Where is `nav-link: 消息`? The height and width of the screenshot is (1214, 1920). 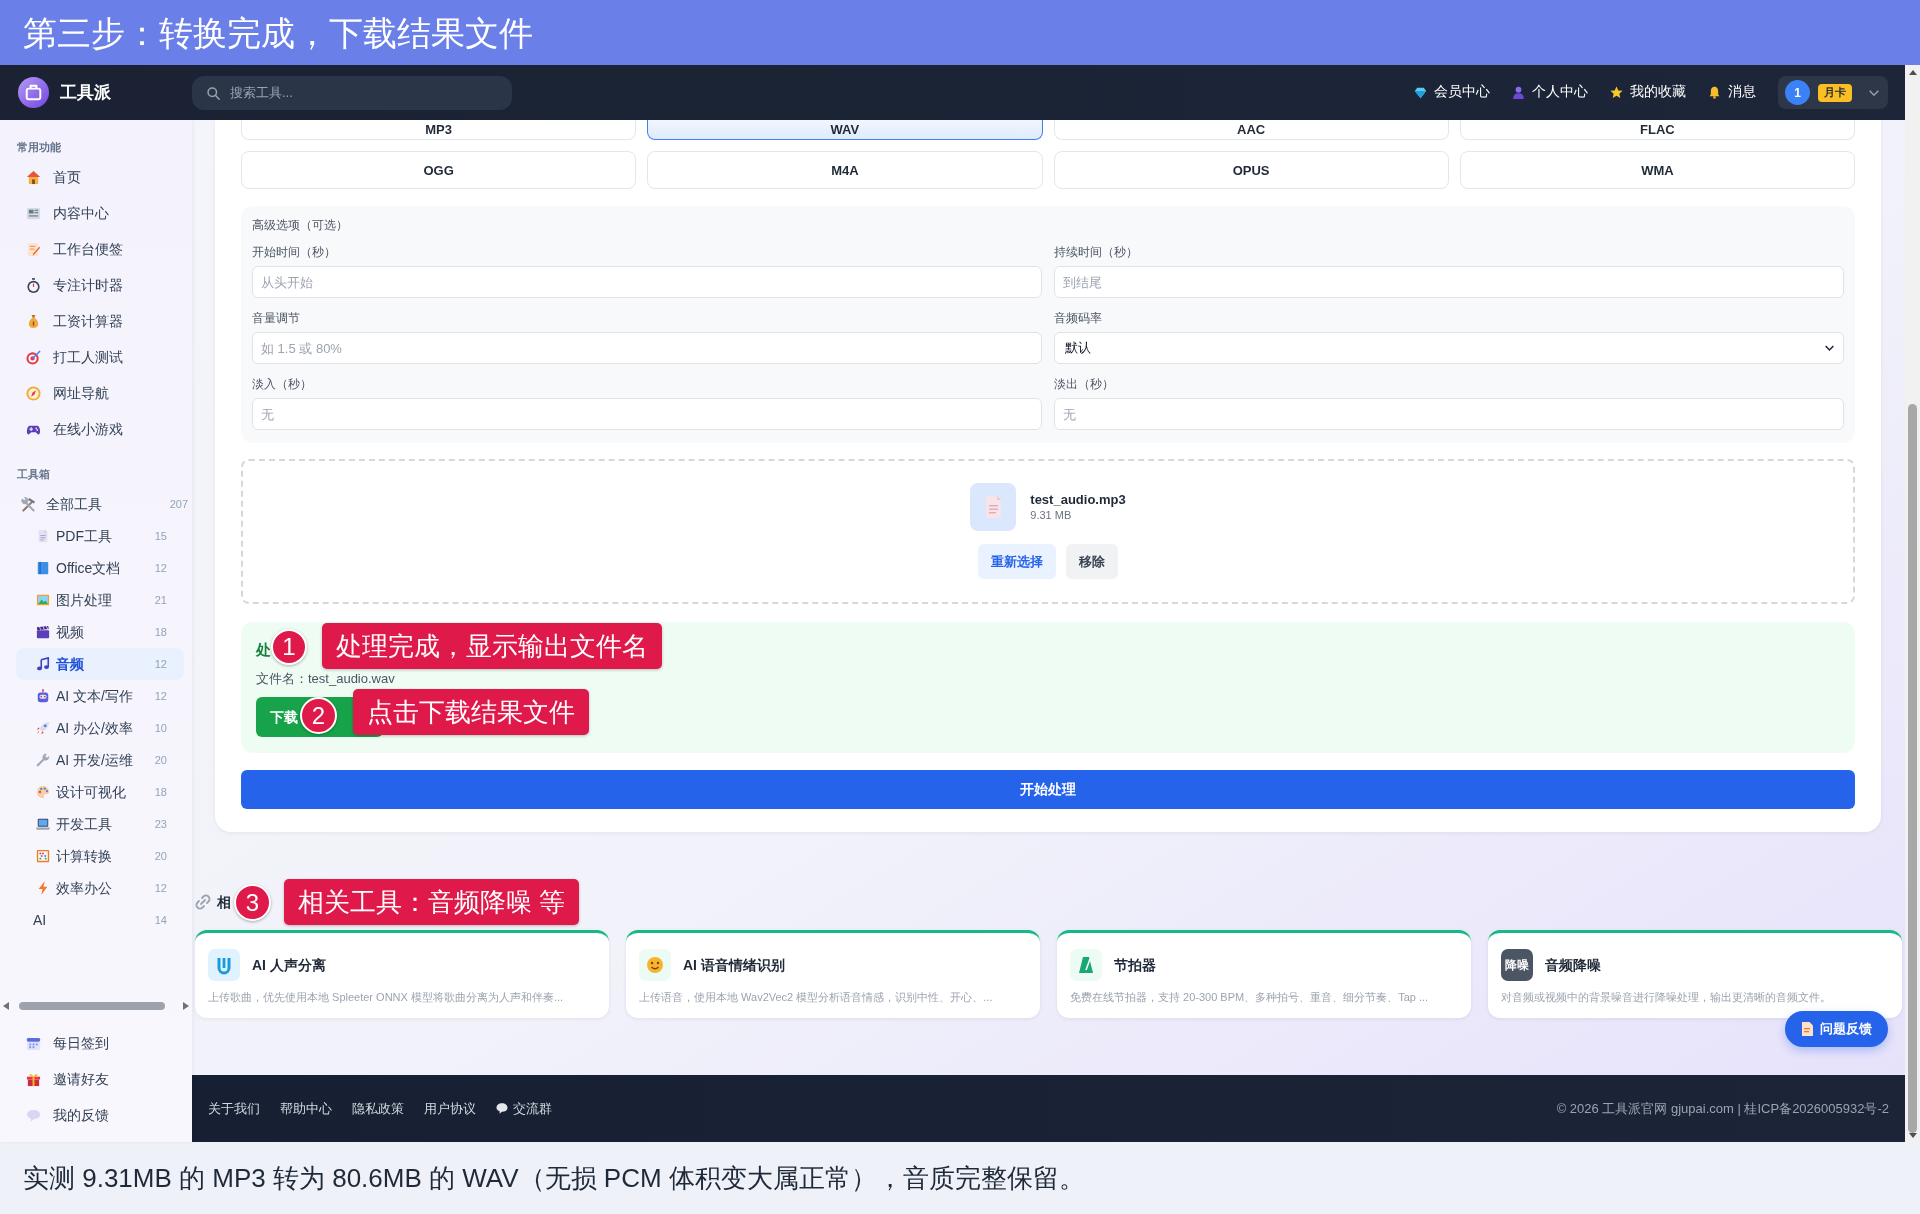
nav-link: 消息 is located at coordinates (1732, 92).